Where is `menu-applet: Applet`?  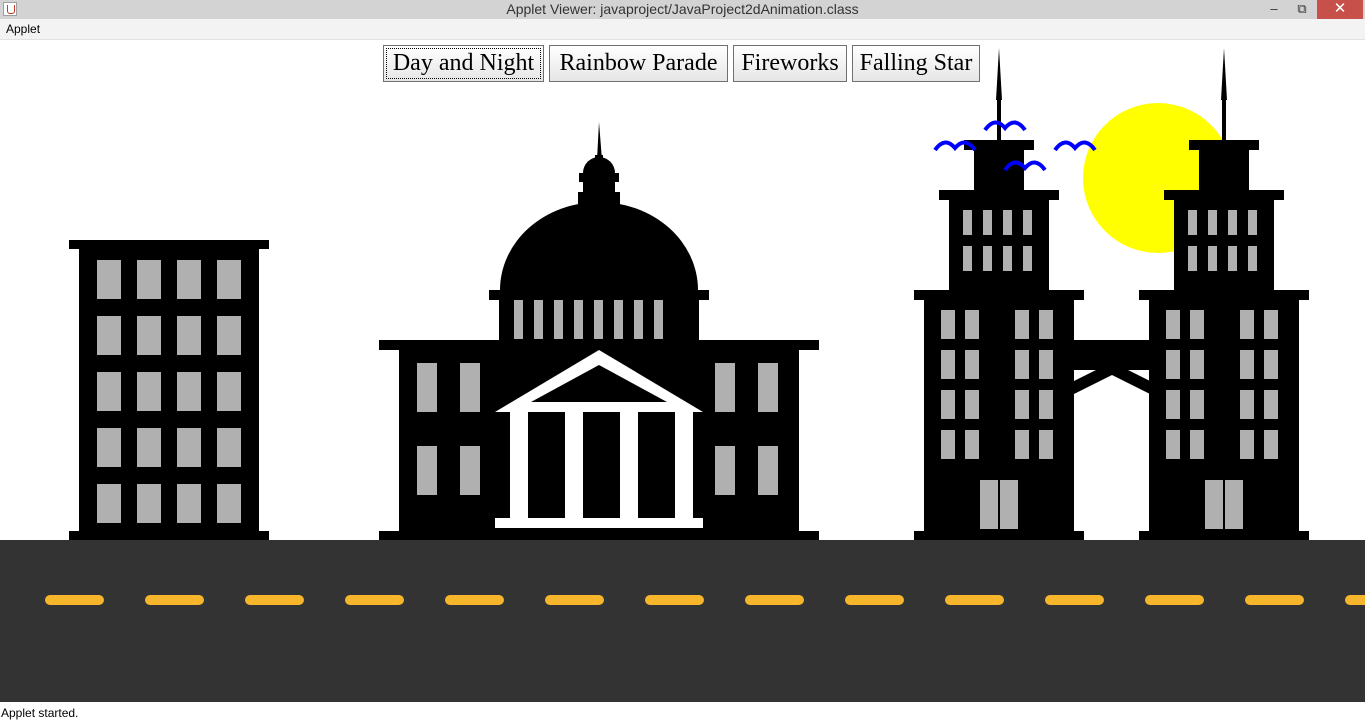
menu-applet: Applet is located at coordinates (23, 29).